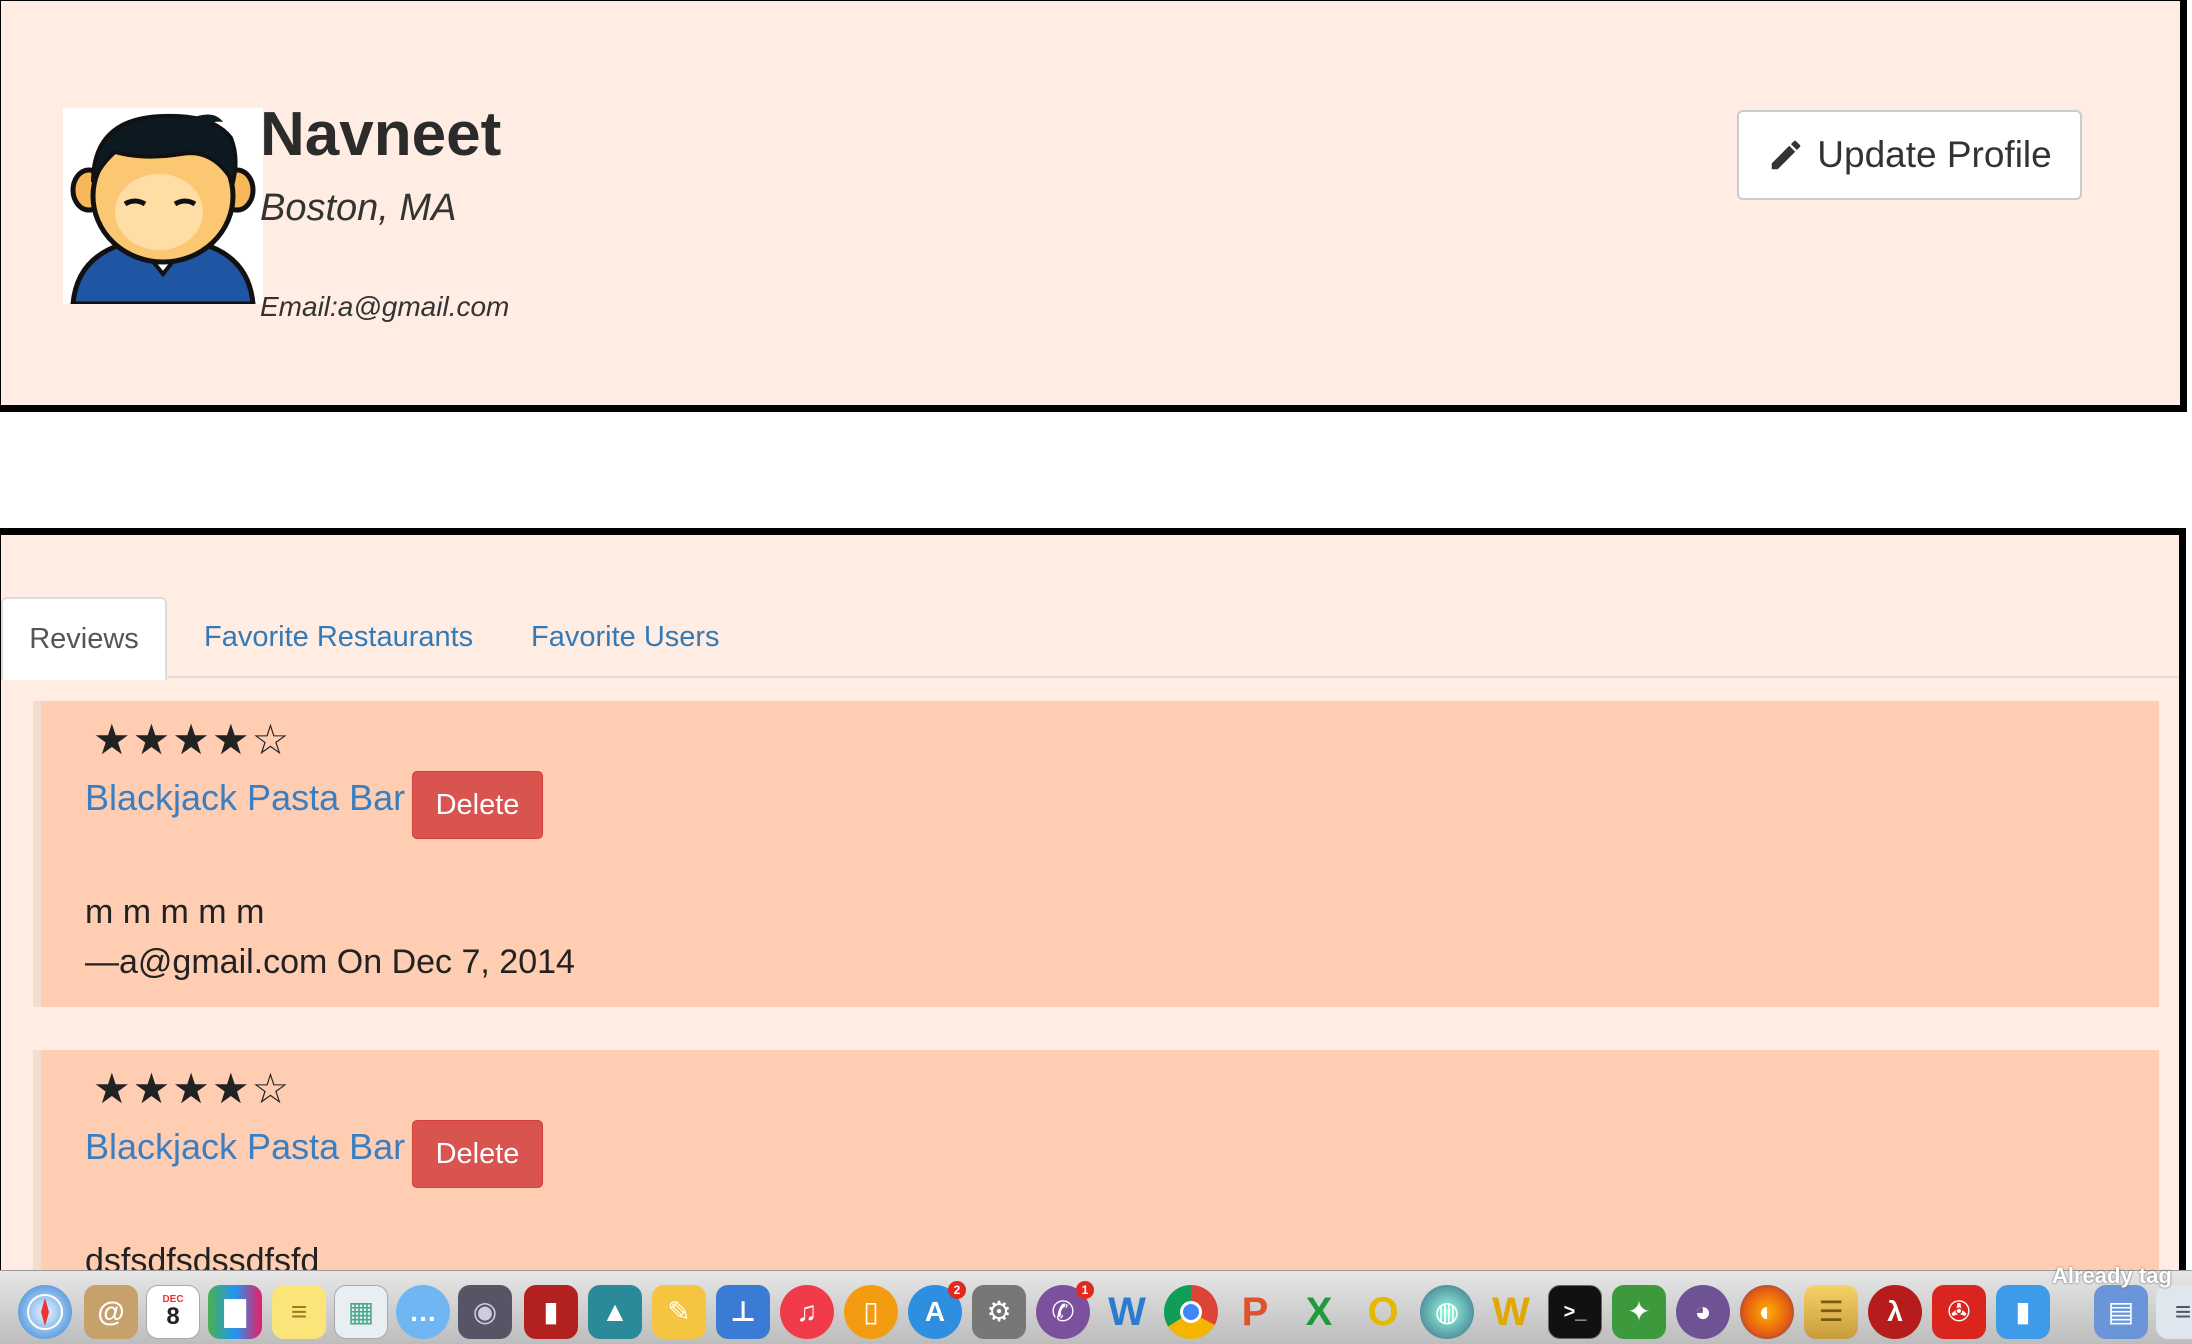  What do you see at coordinates (679, 1312) in the screenshot?
I see `pages-icon: ✎` at bounding box center [679, 1312].